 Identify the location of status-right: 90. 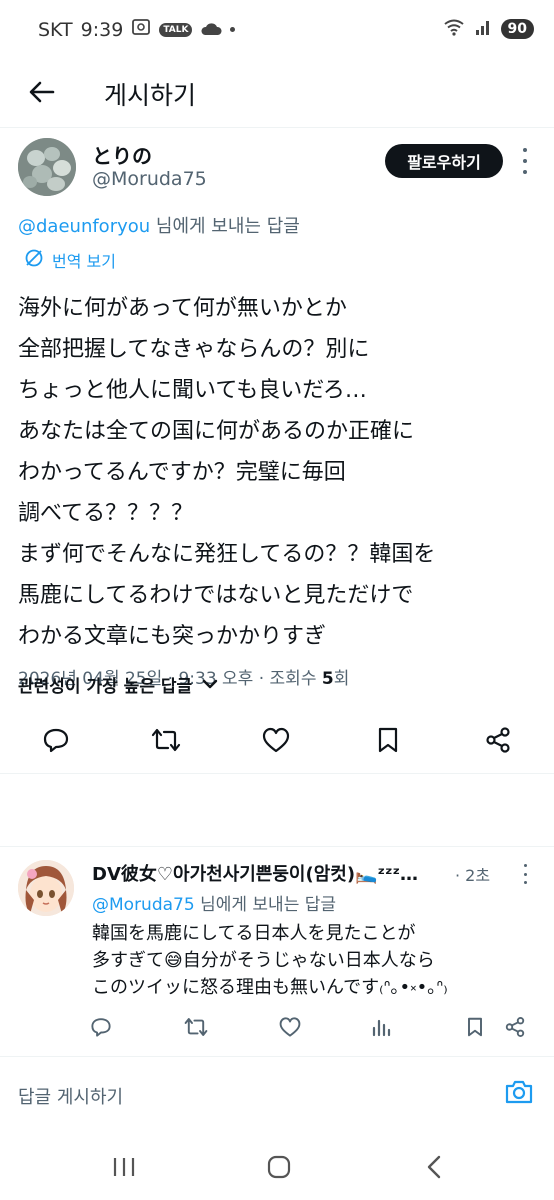
(488, 29).